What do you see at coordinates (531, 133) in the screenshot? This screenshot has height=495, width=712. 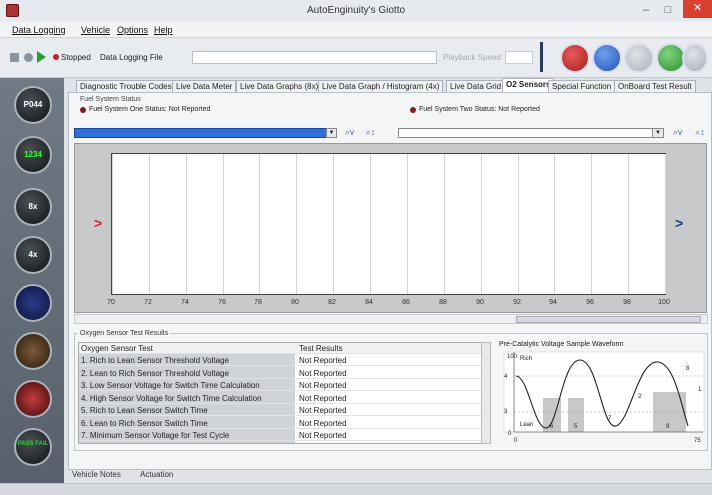 I see `right-sensor-select` at bounding box center [531, 133].